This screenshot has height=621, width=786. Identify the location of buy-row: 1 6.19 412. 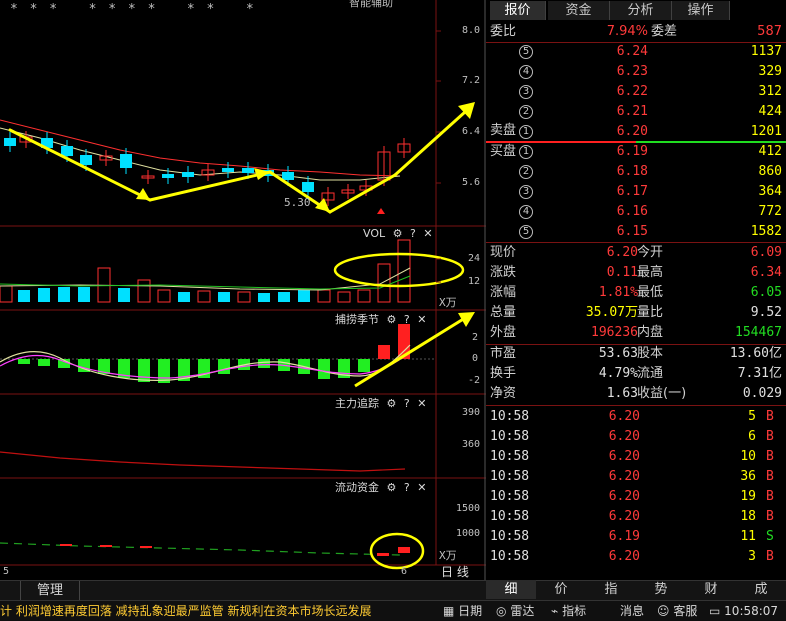
(636, 152).